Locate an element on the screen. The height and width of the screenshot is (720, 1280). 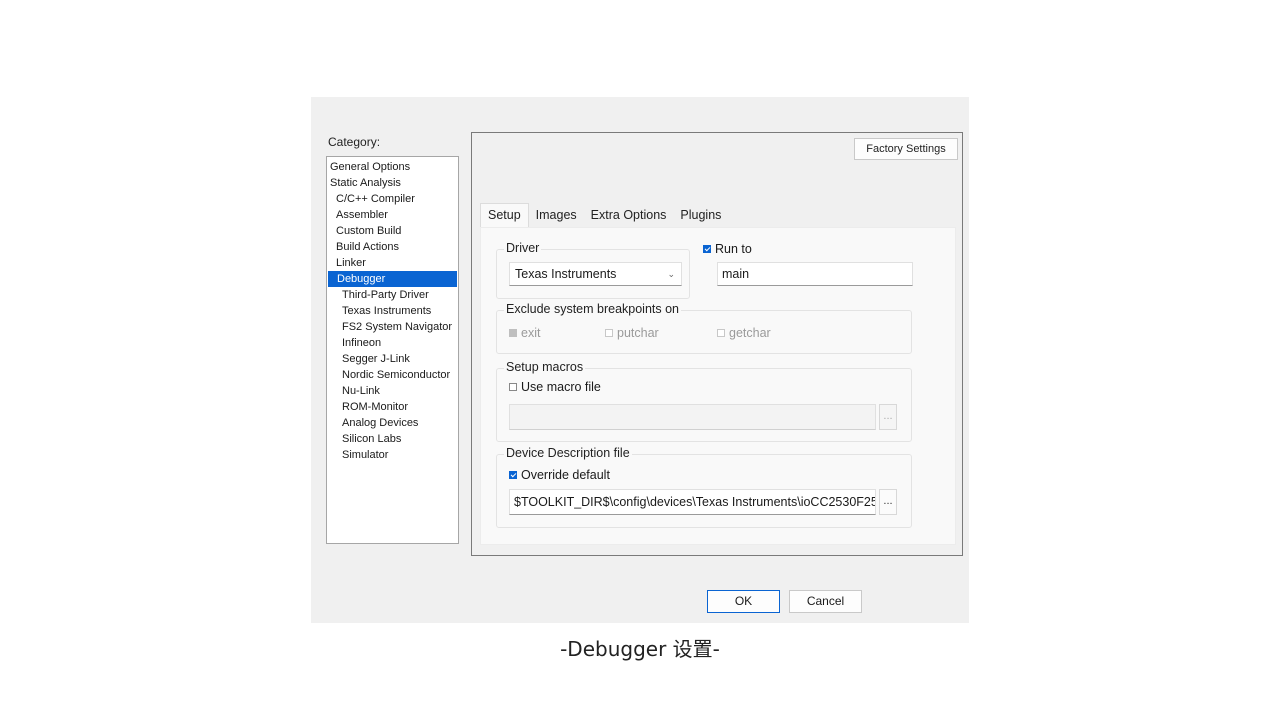
run-to-checkbox-box is located at coordinates (707, 249).